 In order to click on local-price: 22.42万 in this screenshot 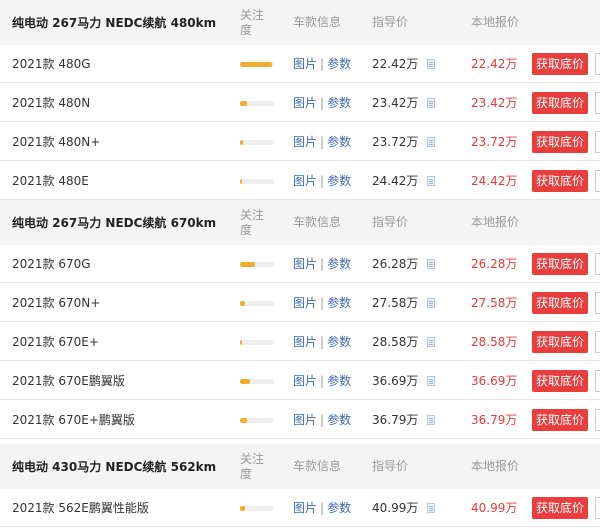, I will do `click(494, 64)`.